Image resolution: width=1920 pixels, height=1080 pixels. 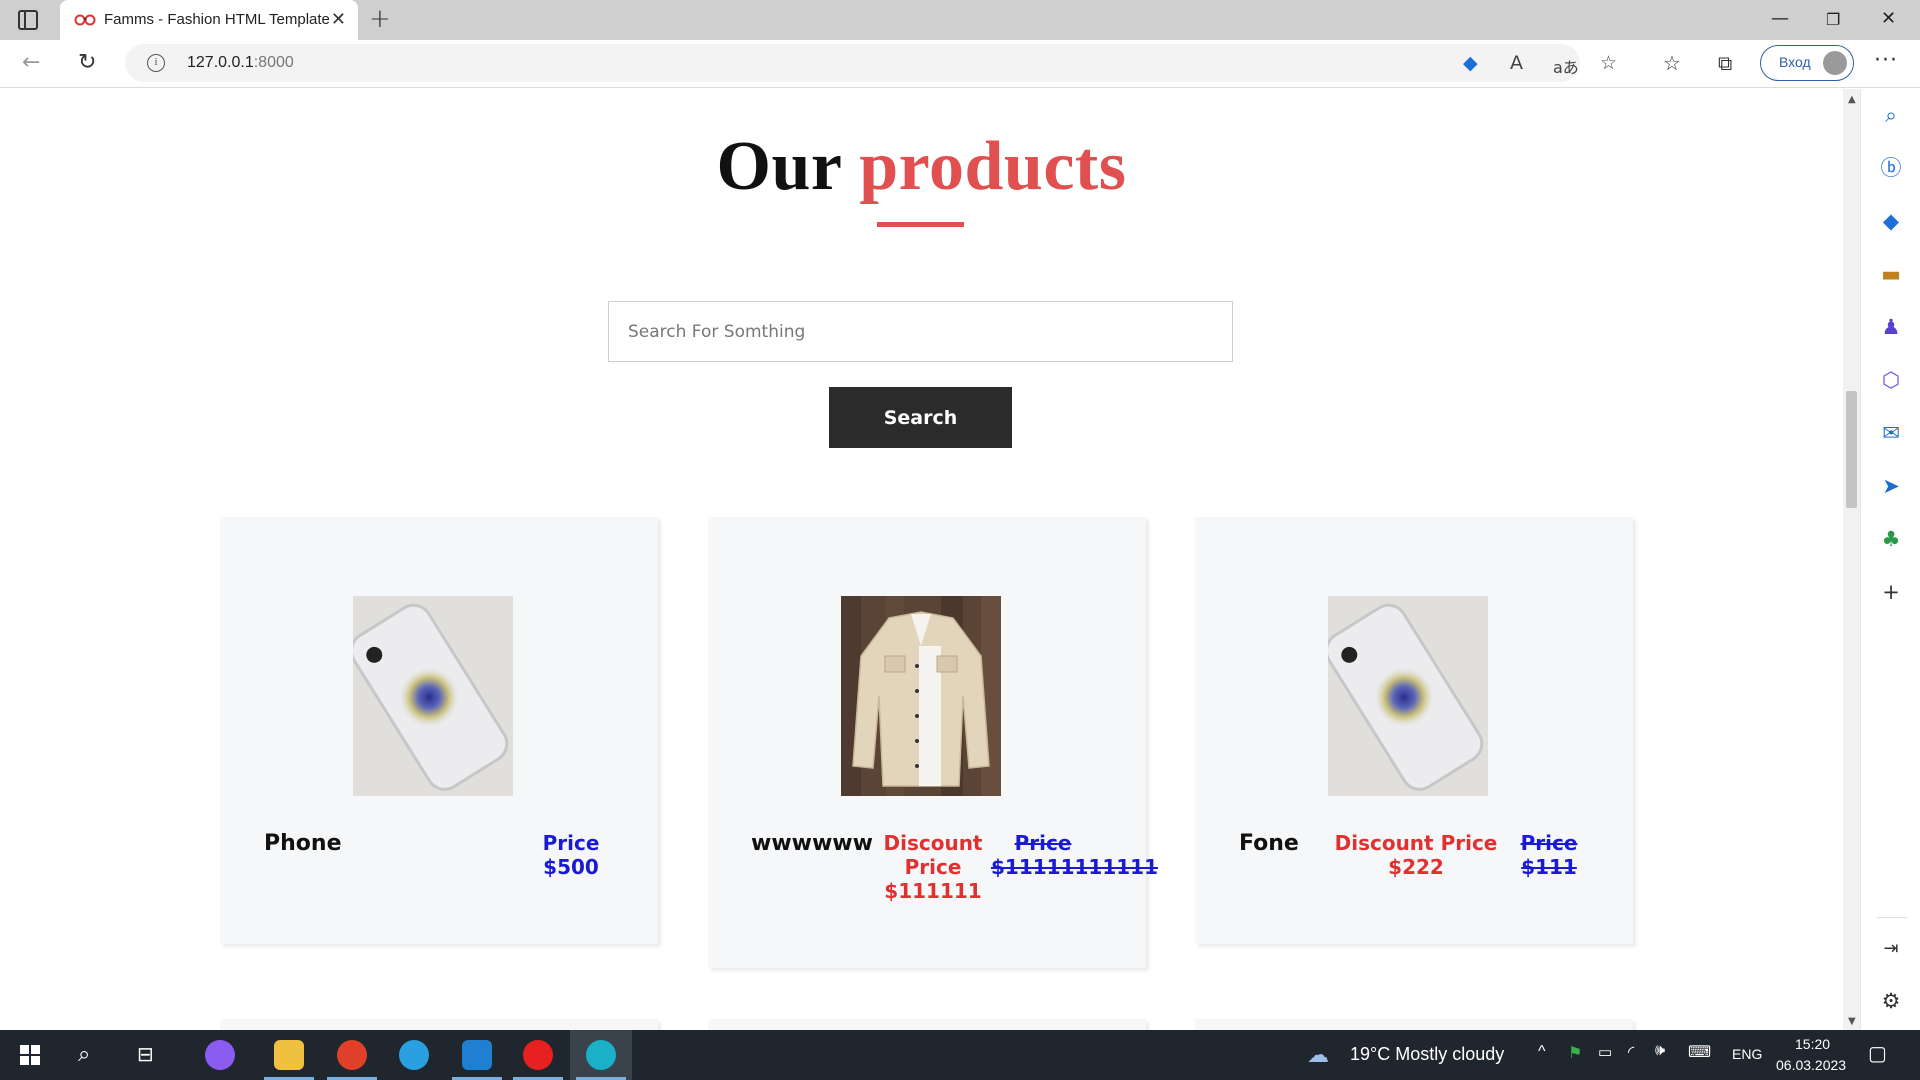 What do you see at coordinates (1780, 18) in the screenshot?
I see `minimize-icon: —` at bounding box center [1780, 18].